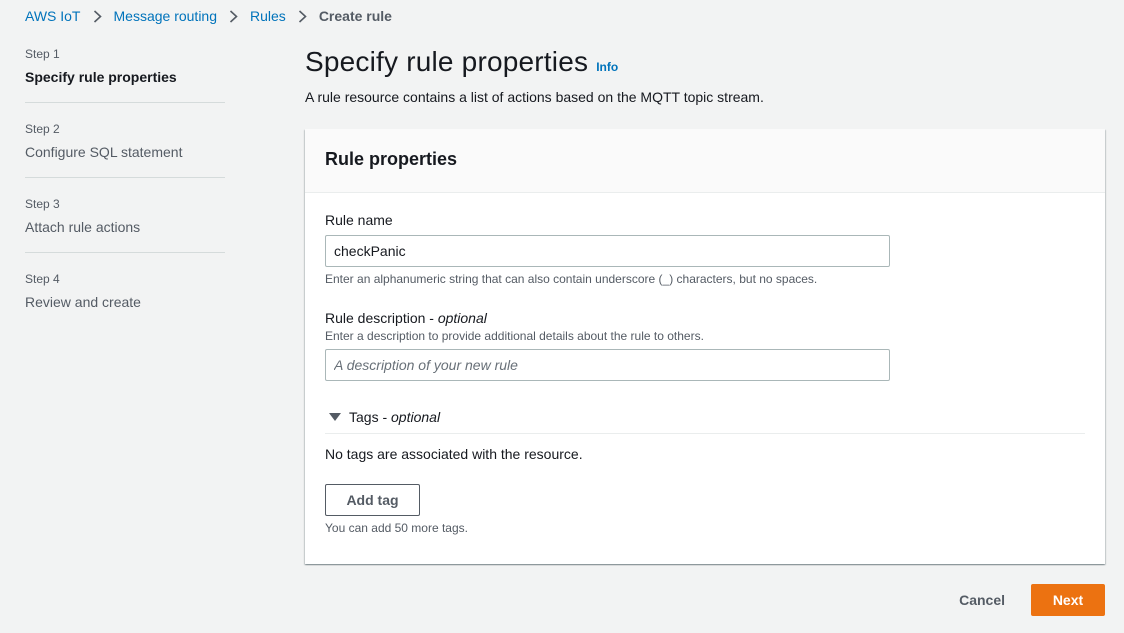 The width and height of the screenshot is (1124, 633). Describe the element at coordinates (166, 16) in the screenshot. I see `breadcrumb-link-message-routing: Message routing` at that location.